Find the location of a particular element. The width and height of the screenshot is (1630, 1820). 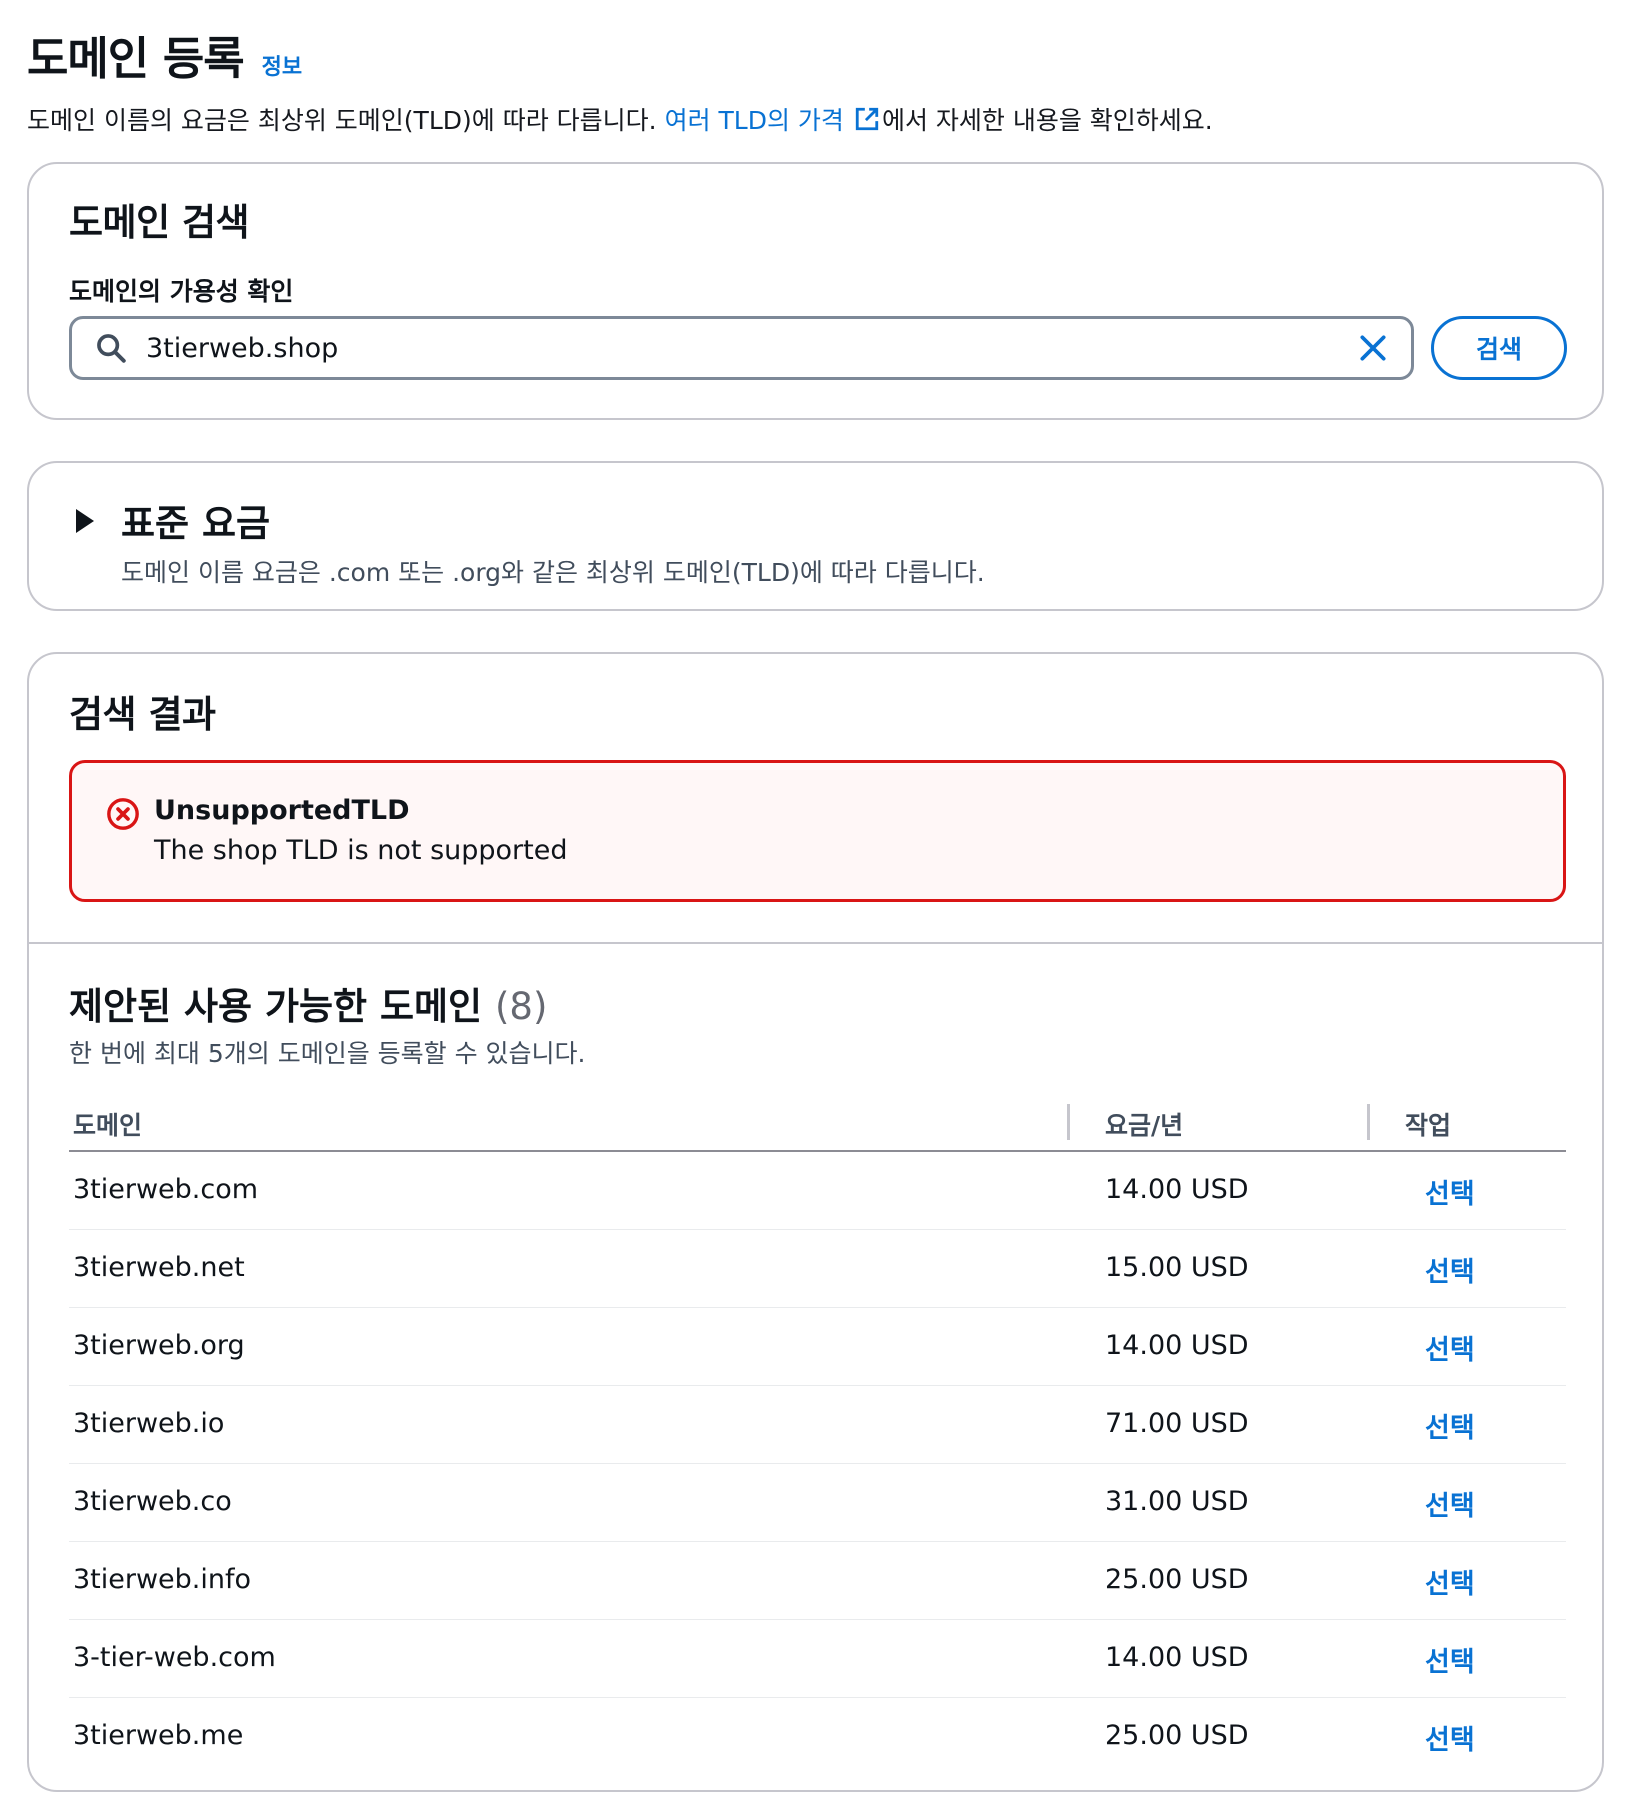

search-input: 3tierweb.shop is located at coordinates (741, 348).